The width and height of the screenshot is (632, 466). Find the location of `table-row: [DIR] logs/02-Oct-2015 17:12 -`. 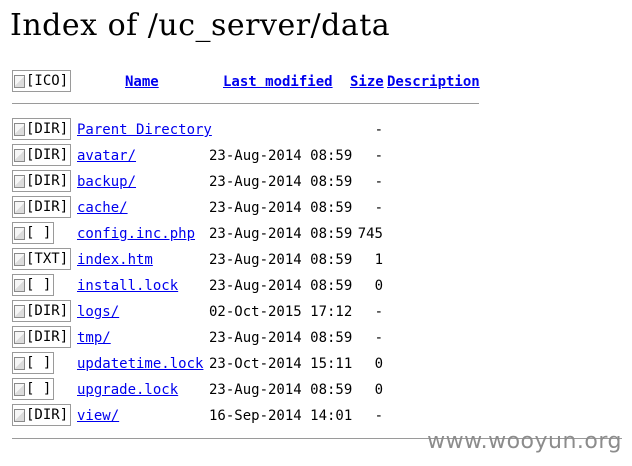

table-row: [DIR] logs/02-Oct-2015 17:12 - is located at coordinates (316, 312).